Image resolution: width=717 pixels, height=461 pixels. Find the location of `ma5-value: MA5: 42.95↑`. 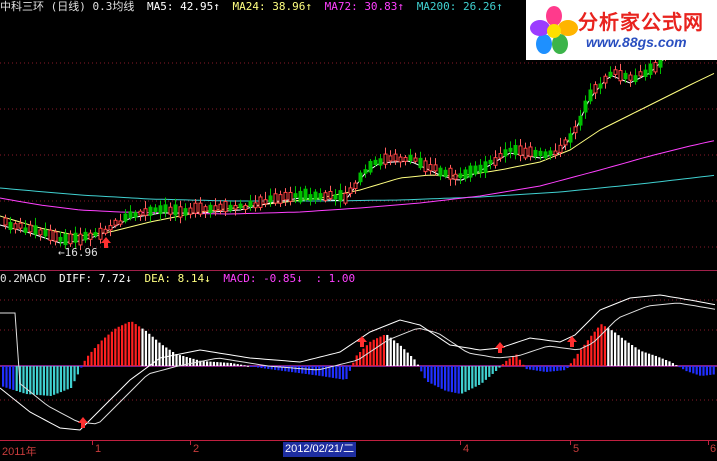

ma5-value: MA5: 42.95↑ is located at coordinates (183, 6).